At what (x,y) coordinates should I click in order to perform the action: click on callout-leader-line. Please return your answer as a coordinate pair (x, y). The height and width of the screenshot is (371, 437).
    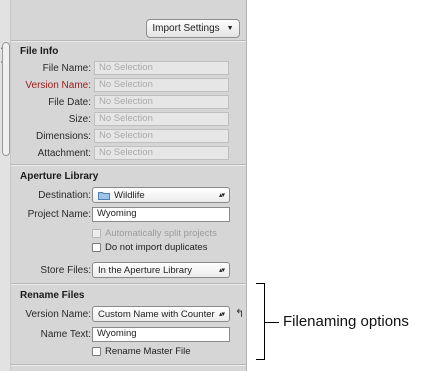
    Looking at the image, I should click on (272, 322).